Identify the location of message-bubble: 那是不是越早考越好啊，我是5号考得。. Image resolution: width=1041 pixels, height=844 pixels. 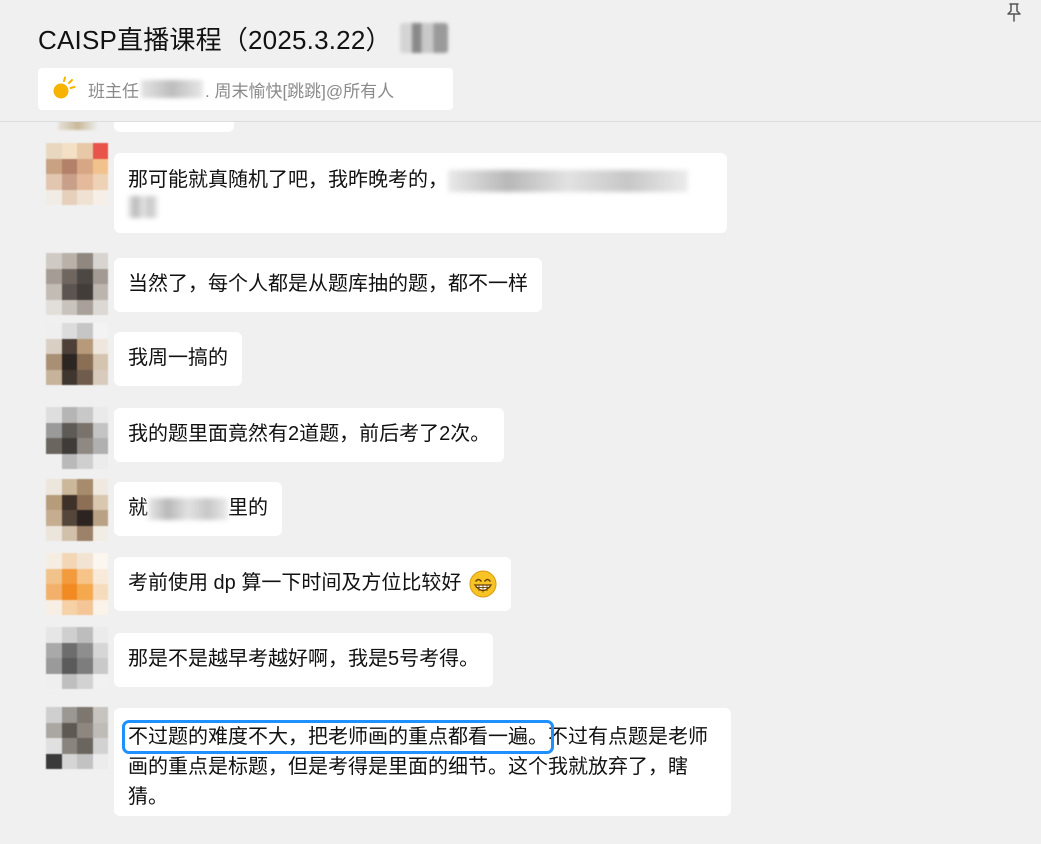
(304, 660).